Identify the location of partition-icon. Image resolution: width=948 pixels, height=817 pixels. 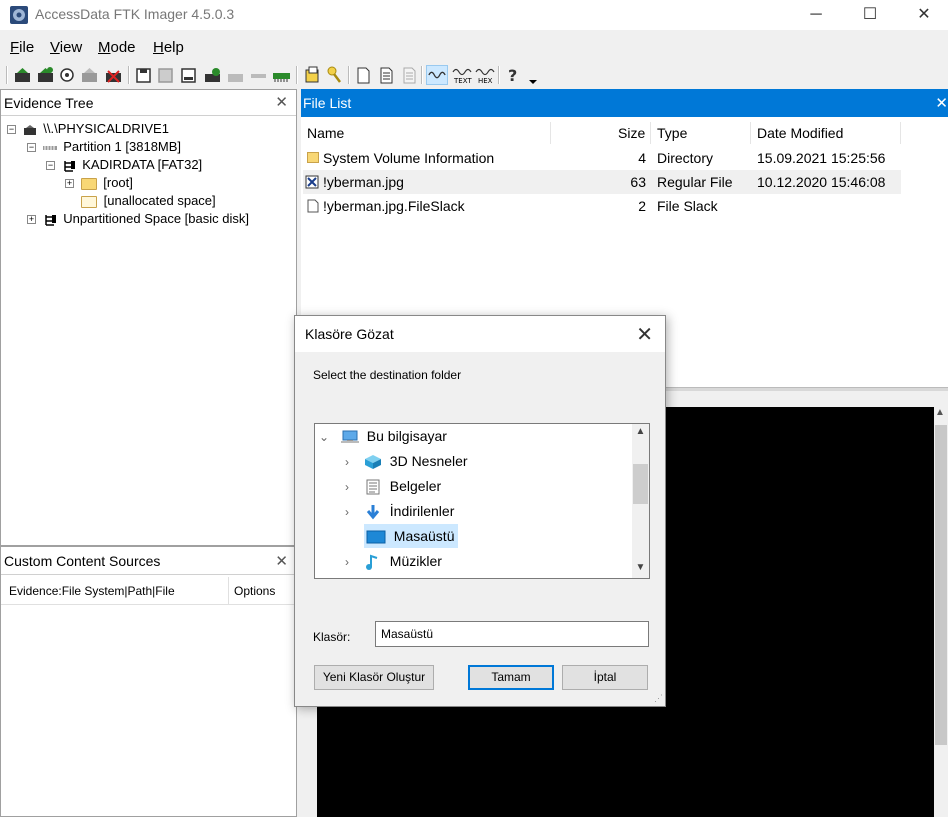
(49, 147).